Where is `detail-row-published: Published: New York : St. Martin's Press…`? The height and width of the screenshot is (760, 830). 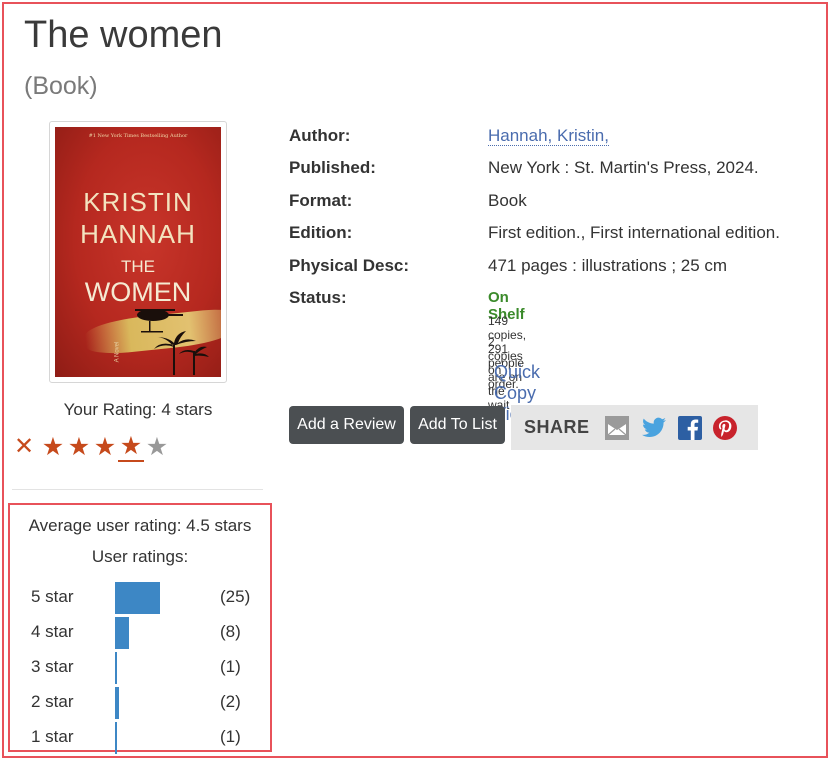 detail-row-published: Published: New York : St. Martin's Press… is located at coordinates (559, 171).